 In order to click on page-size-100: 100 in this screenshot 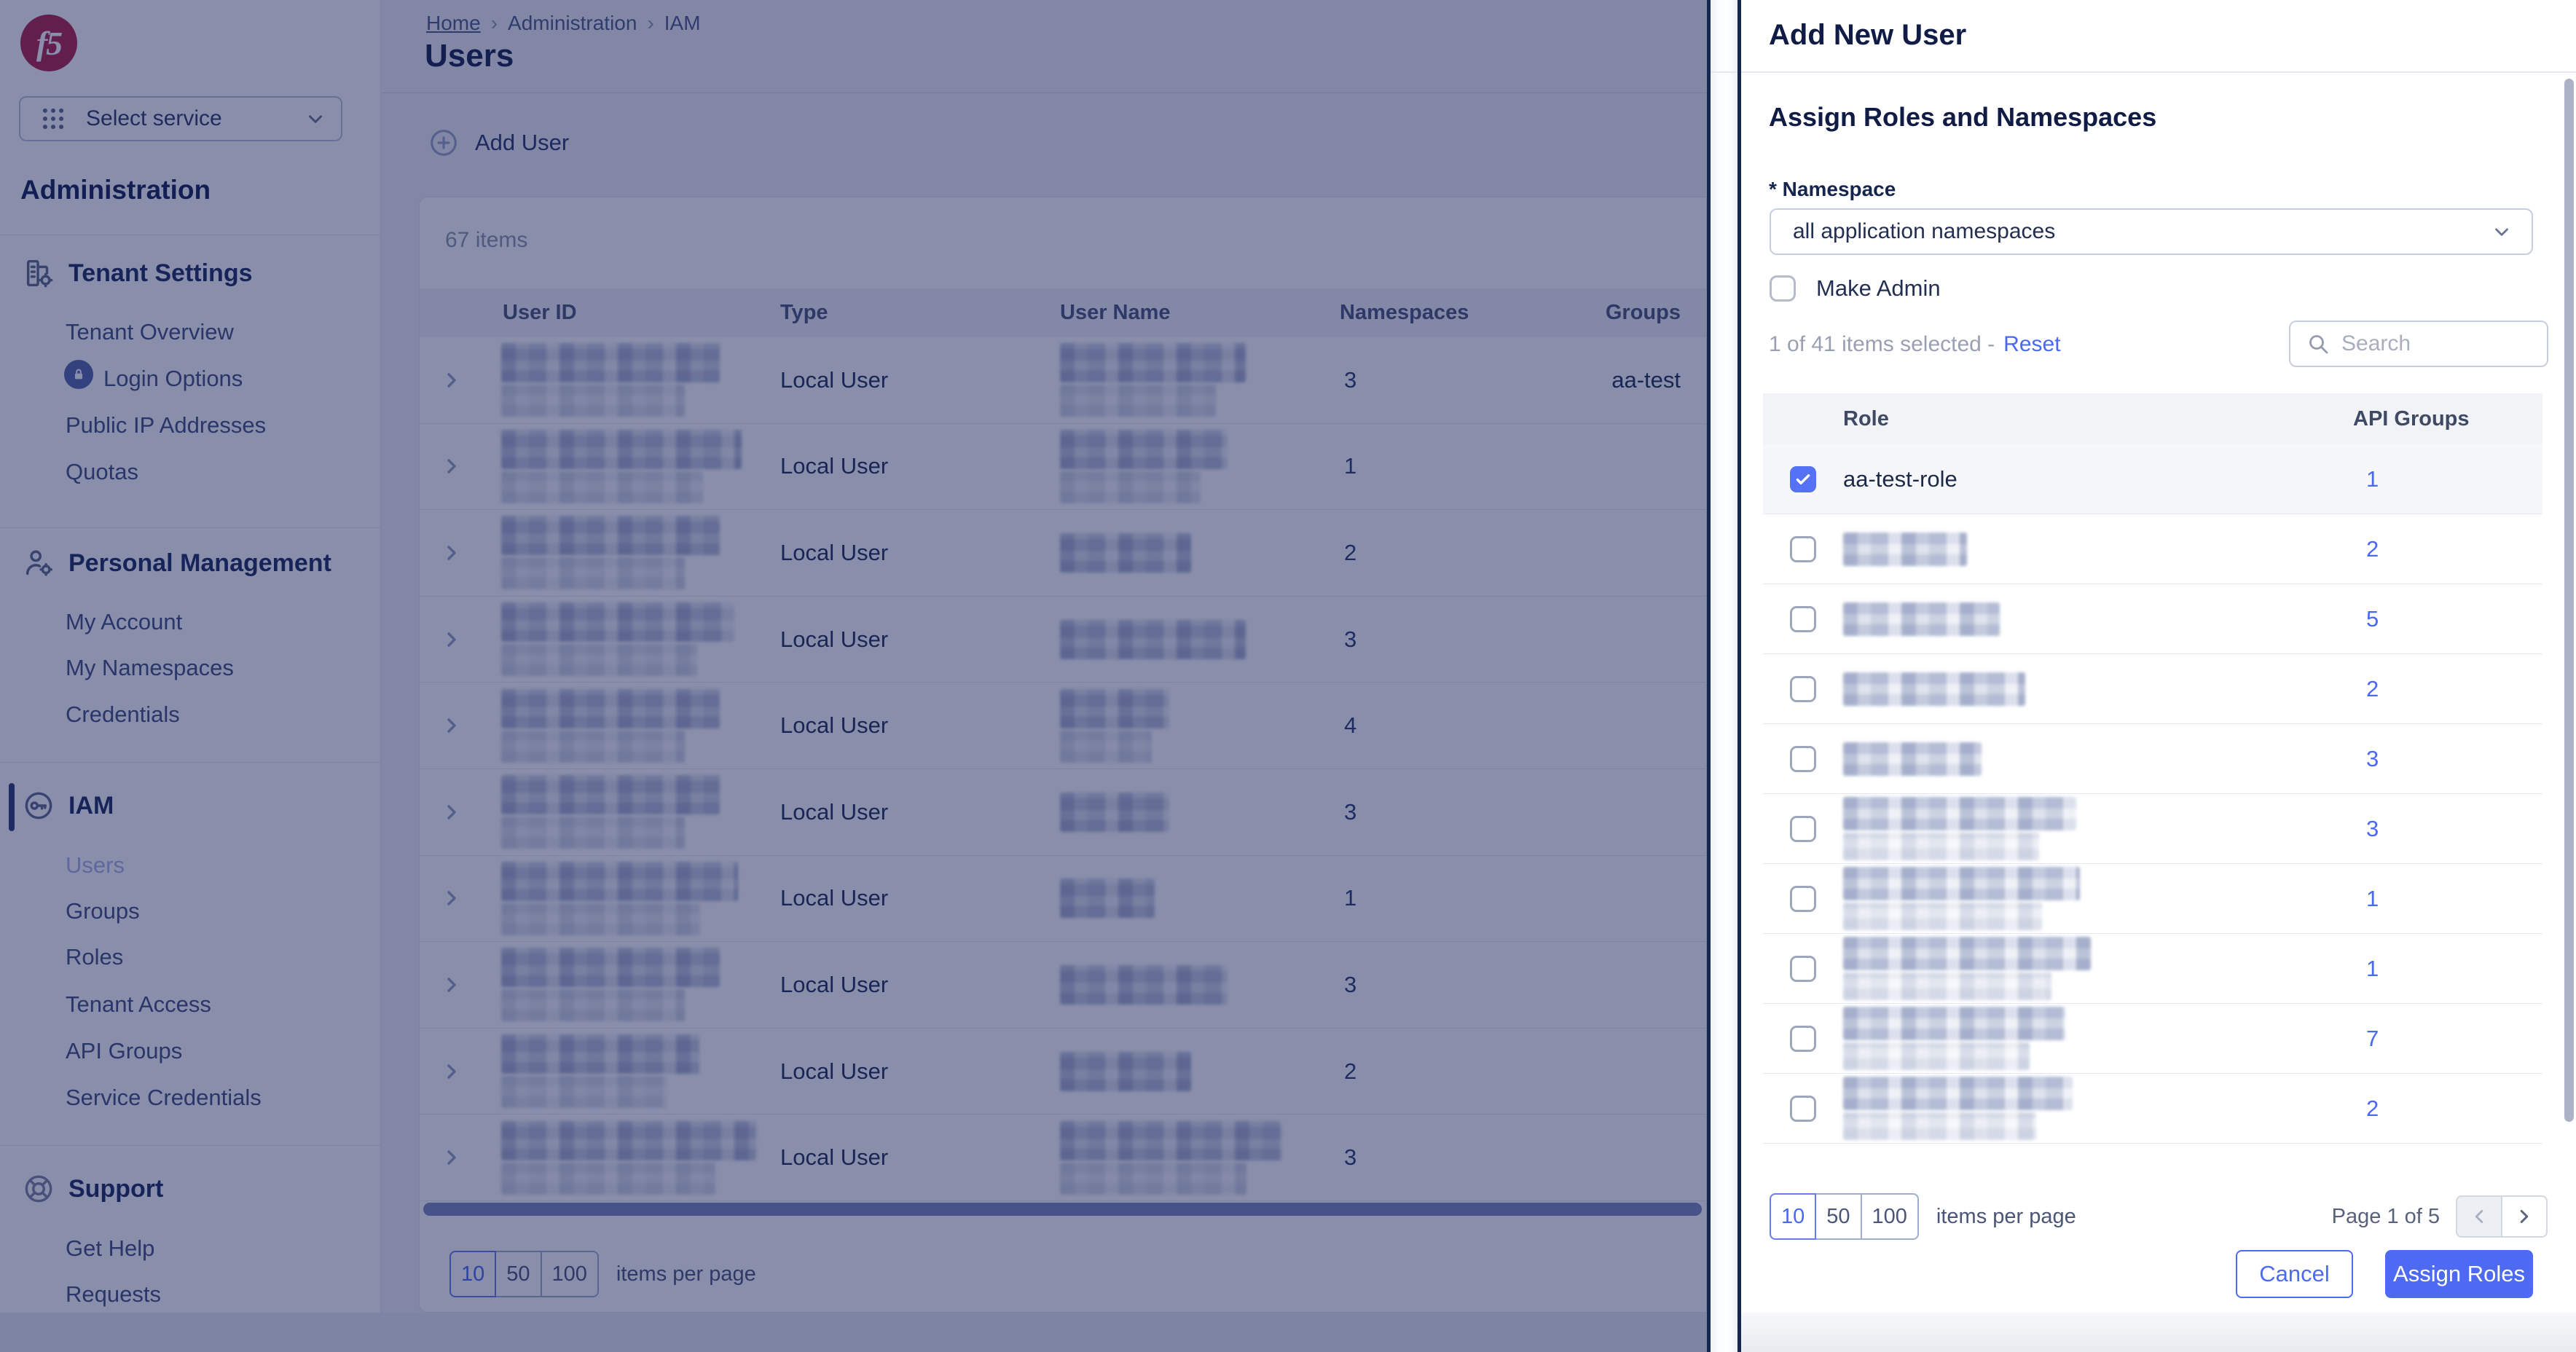, I will do `click(1889, 1216)`.